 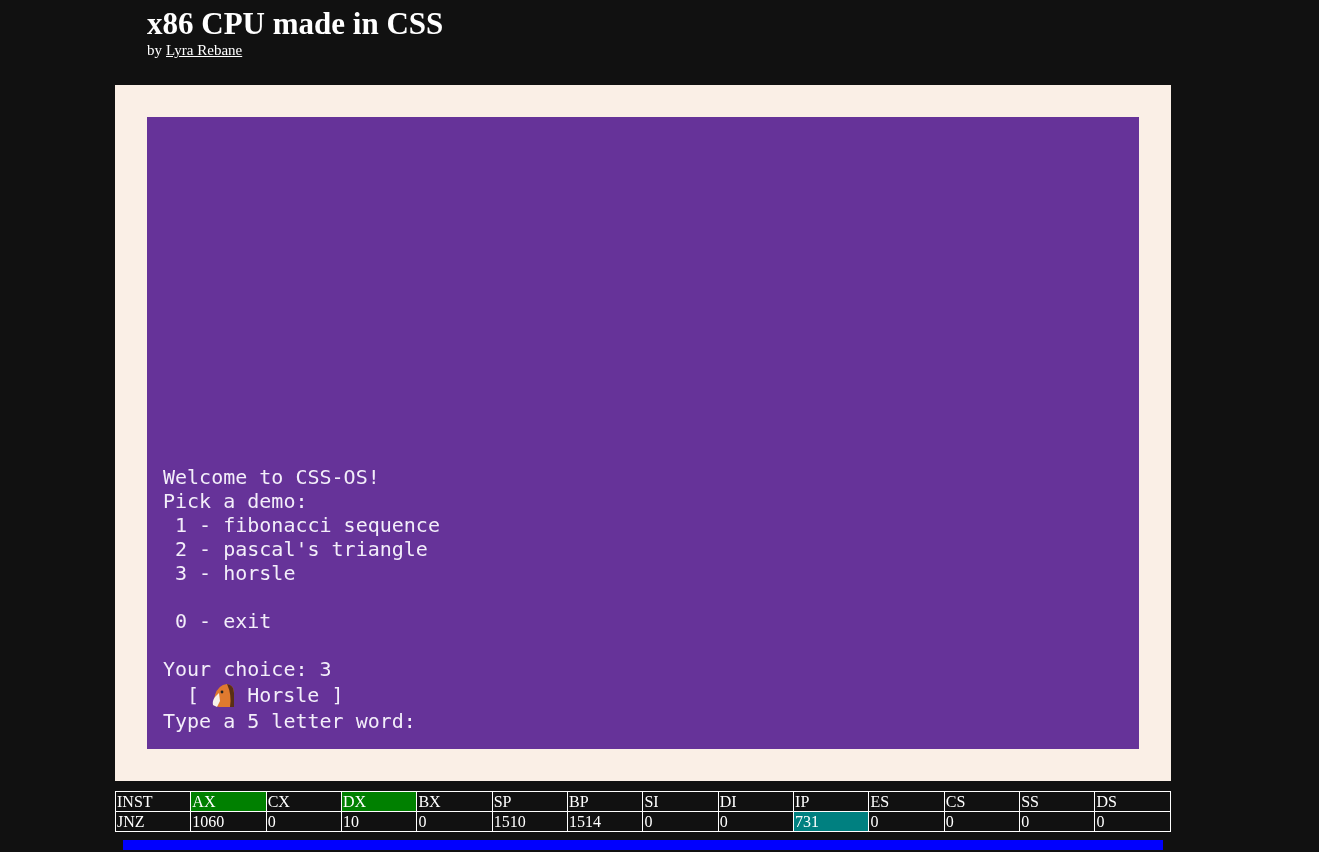 I want to click on terminal-line: 1 - fibonacci sequence, so click(x=307, y=525).